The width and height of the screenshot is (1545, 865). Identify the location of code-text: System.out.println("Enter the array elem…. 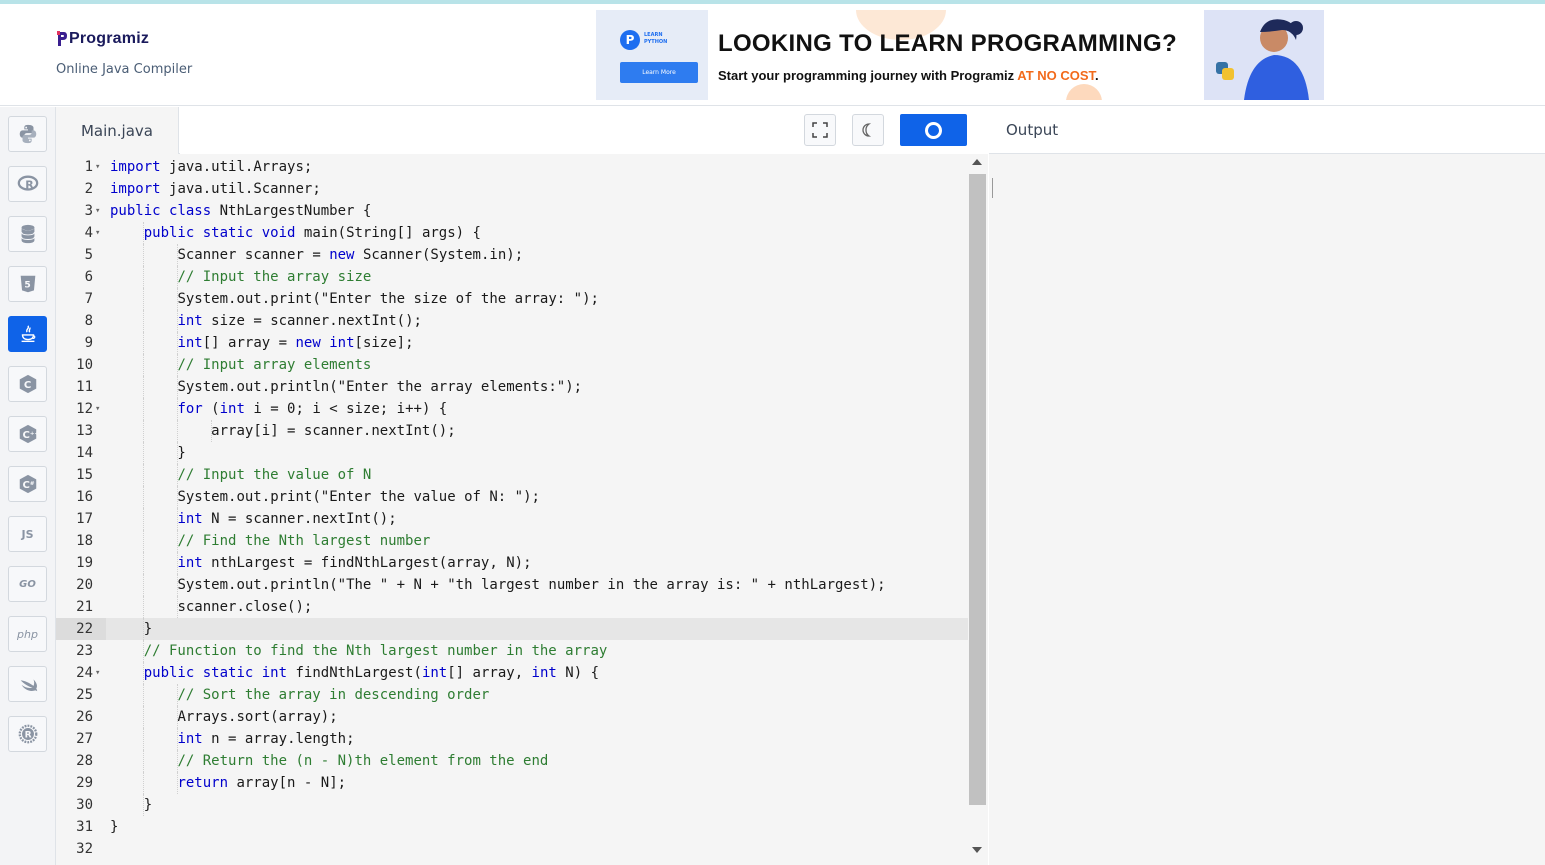
(346, 387).